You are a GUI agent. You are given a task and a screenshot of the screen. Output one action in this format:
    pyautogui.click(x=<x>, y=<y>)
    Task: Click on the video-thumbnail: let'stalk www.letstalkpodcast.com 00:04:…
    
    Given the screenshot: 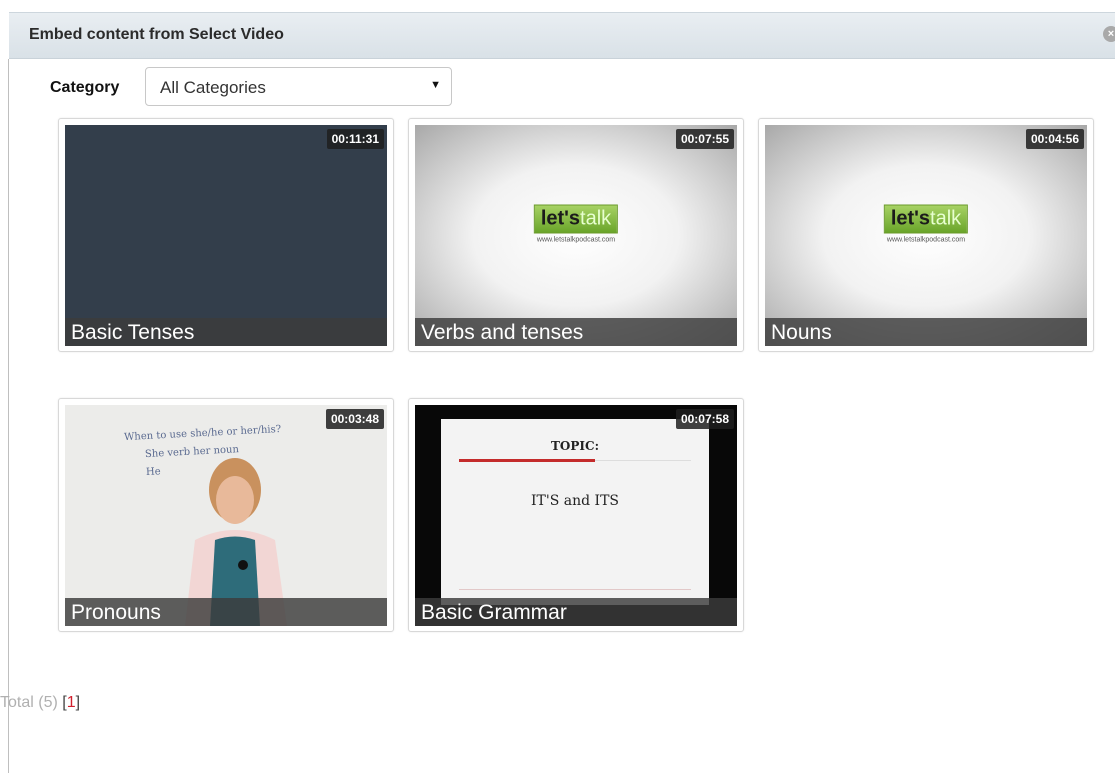 What is the action you would take?
    pyautogui.click(x=926, y=235)
    